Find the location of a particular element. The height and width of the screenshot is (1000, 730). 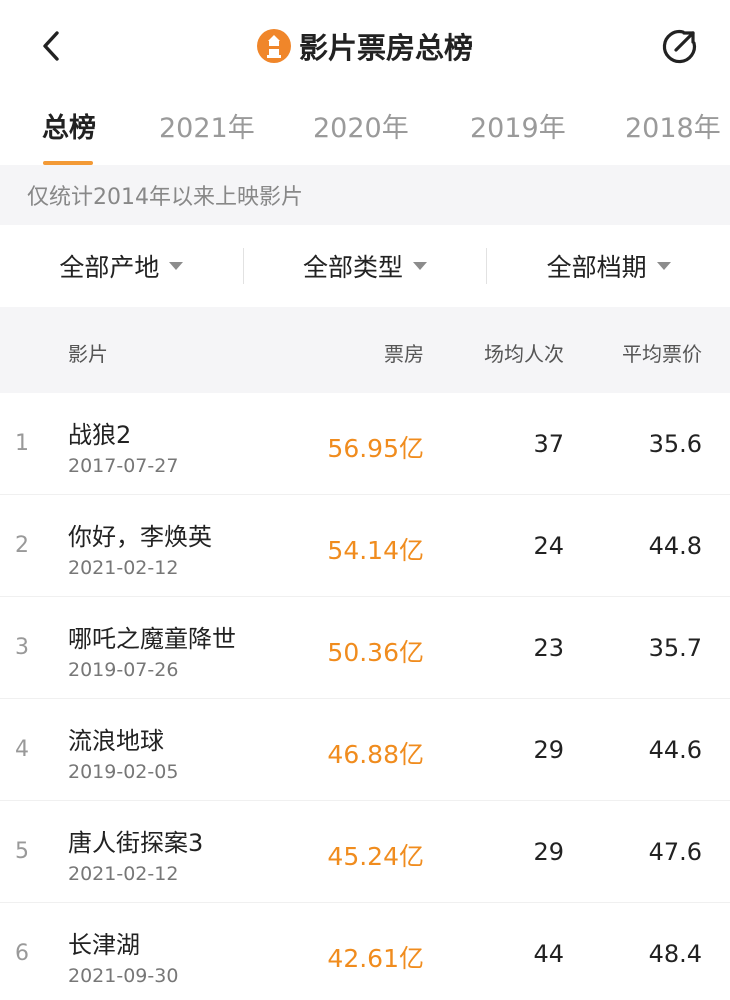

release-date: 2019-02-05 is located at coordinates (123, 772).